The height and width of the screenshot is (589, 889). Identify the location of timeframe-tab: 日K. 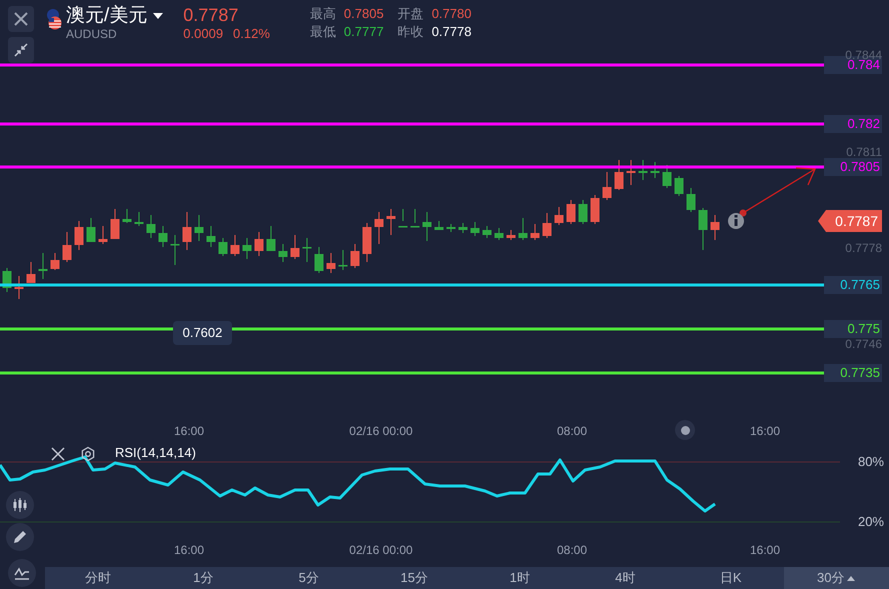
(731, 578).